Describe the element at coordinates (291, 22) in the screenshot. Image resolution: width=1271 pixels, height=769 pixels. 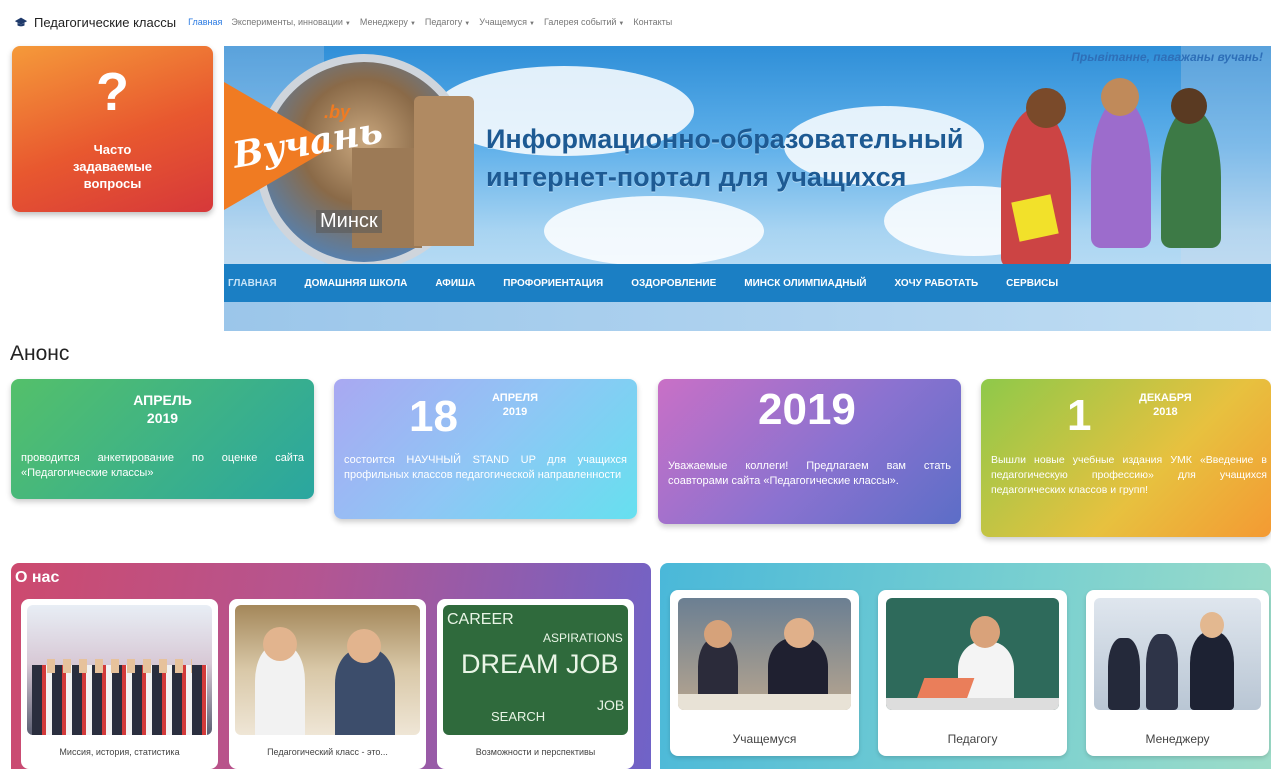
I see `nav-link-experiments: Эксперименты, инновации ▼` at that location.